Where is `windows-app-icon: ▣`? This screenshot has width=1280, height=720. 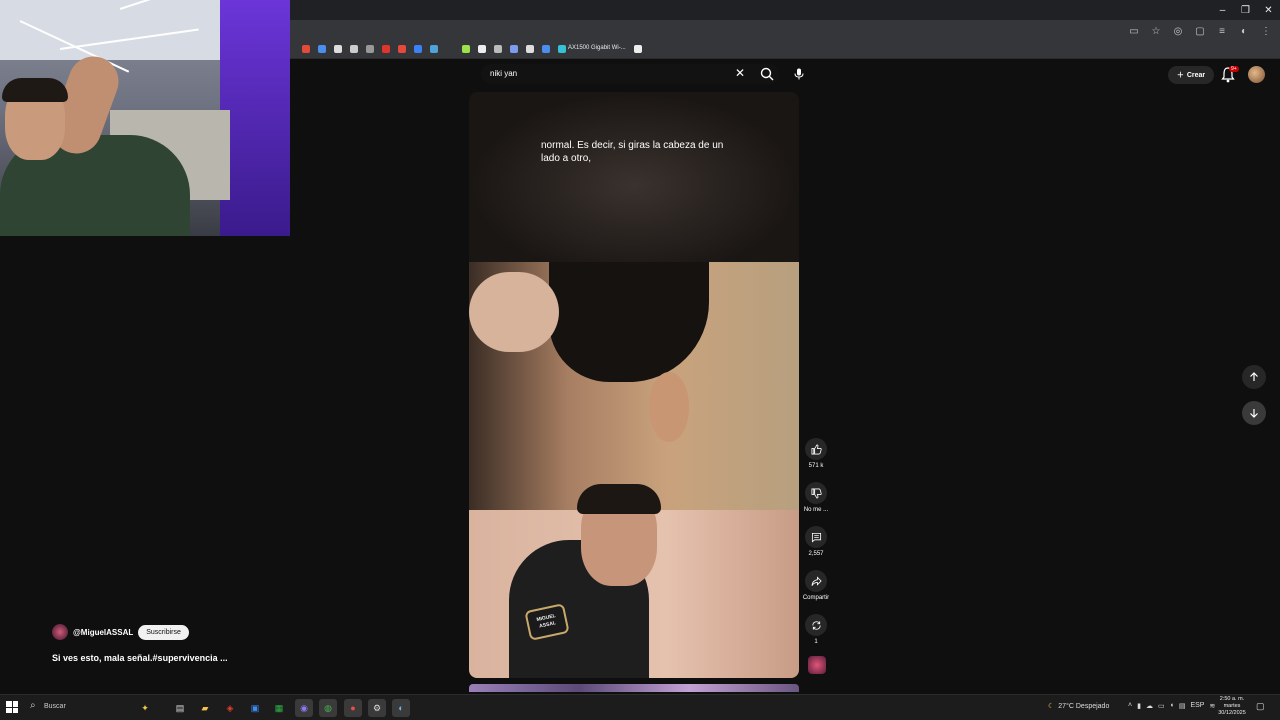
windows-app-icon: ▣ is located at coordinates (255, 708).